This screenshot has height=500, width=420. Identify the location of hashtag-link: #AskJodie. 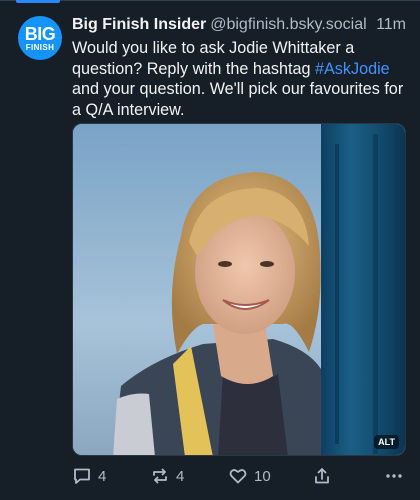
(352, 69).